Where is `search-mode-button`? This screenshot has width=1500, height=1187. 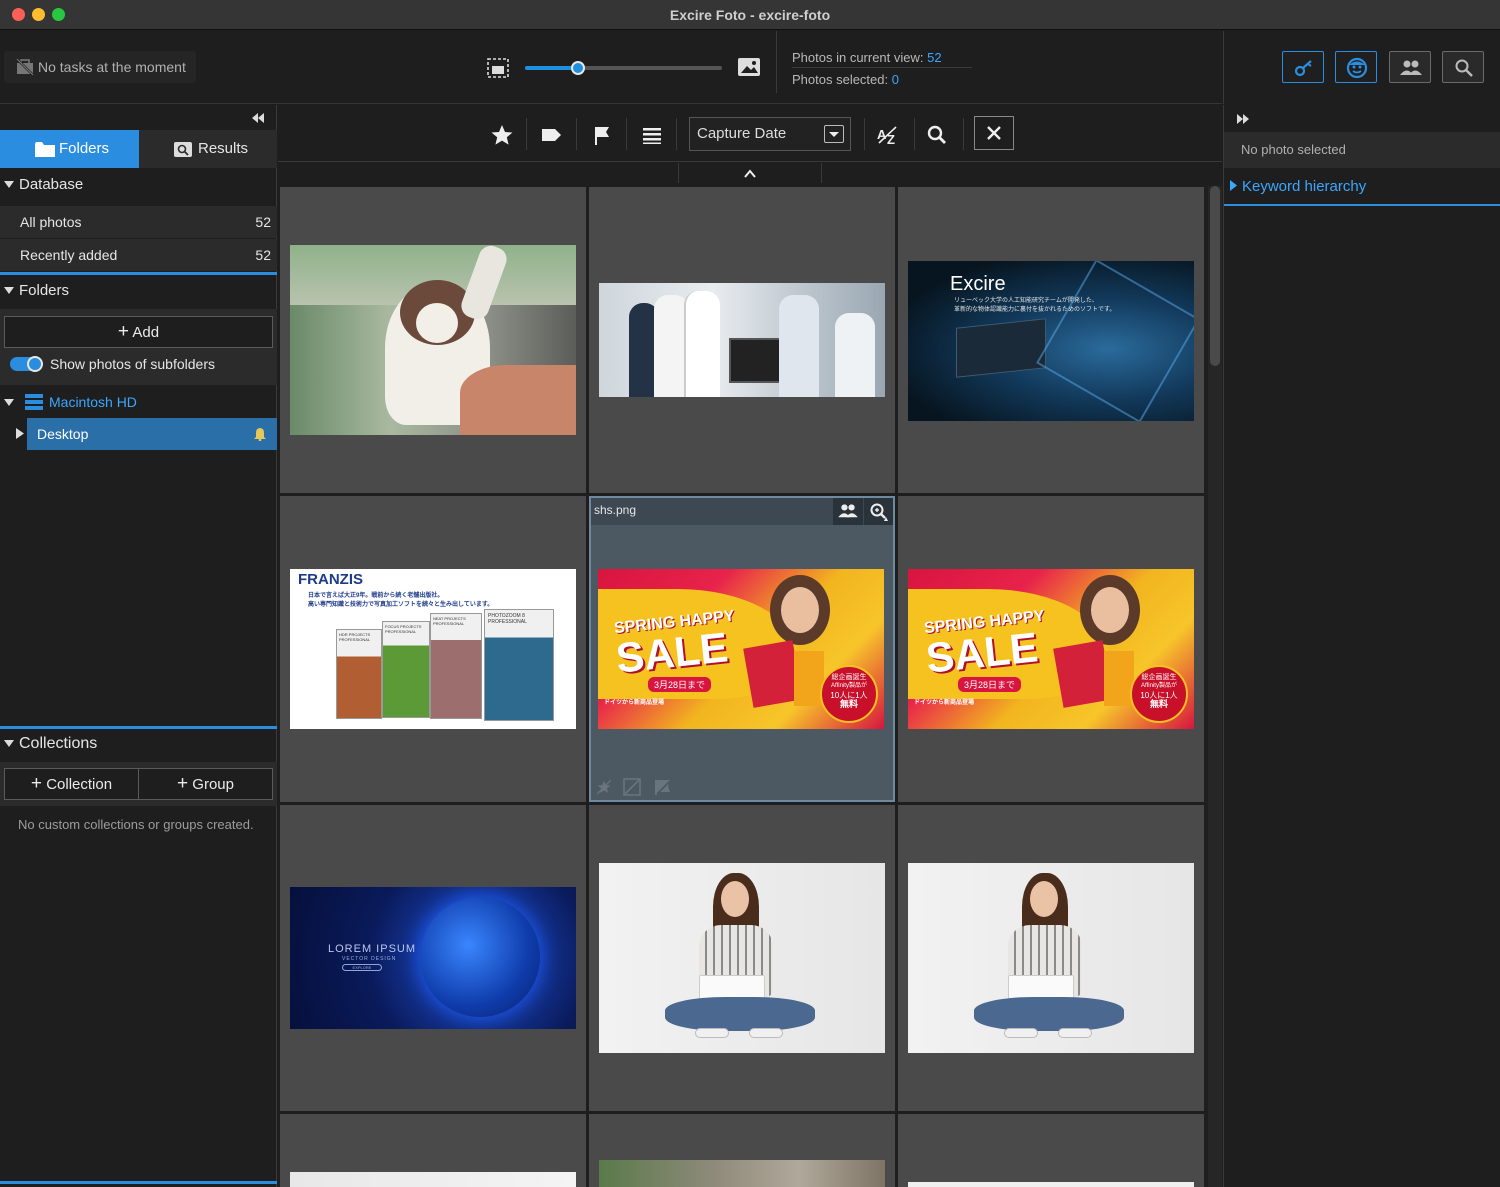
search-mode-button is located at coordinates (1463, 67).